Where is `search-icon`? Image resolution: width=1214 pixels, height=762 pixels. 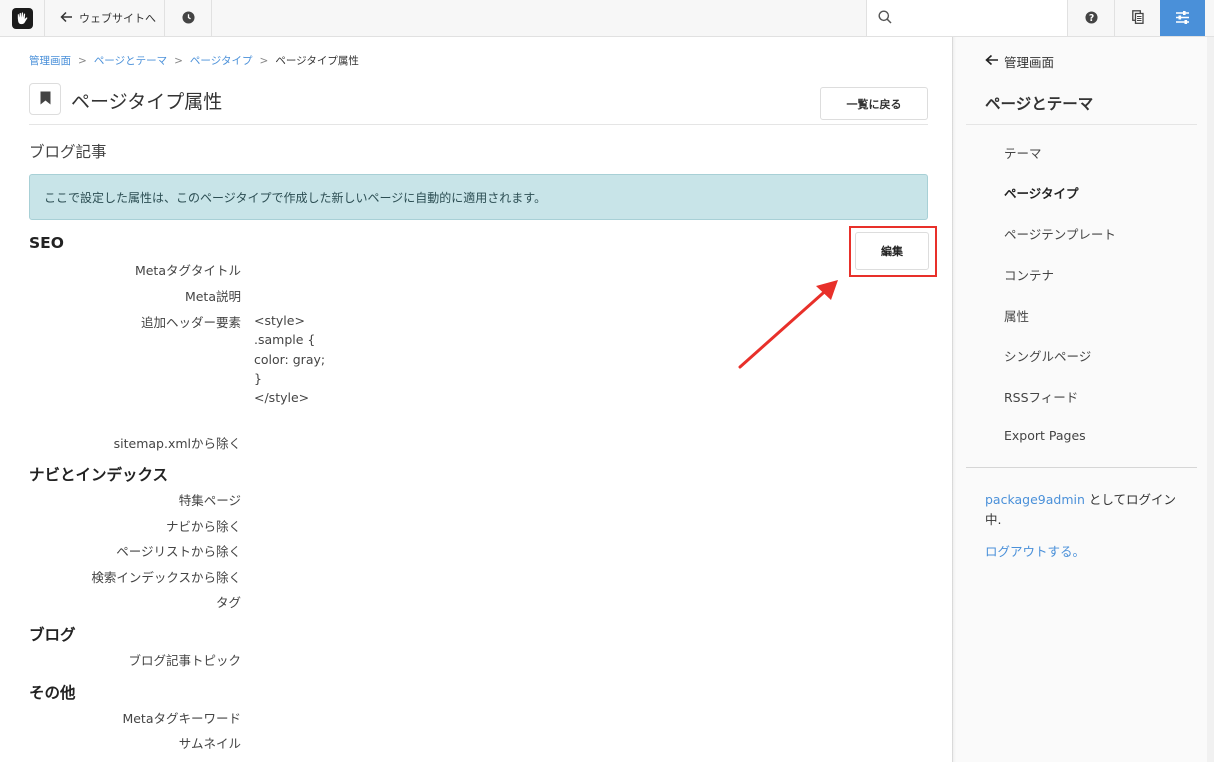
search-icon is located at coordinates (885, 18).